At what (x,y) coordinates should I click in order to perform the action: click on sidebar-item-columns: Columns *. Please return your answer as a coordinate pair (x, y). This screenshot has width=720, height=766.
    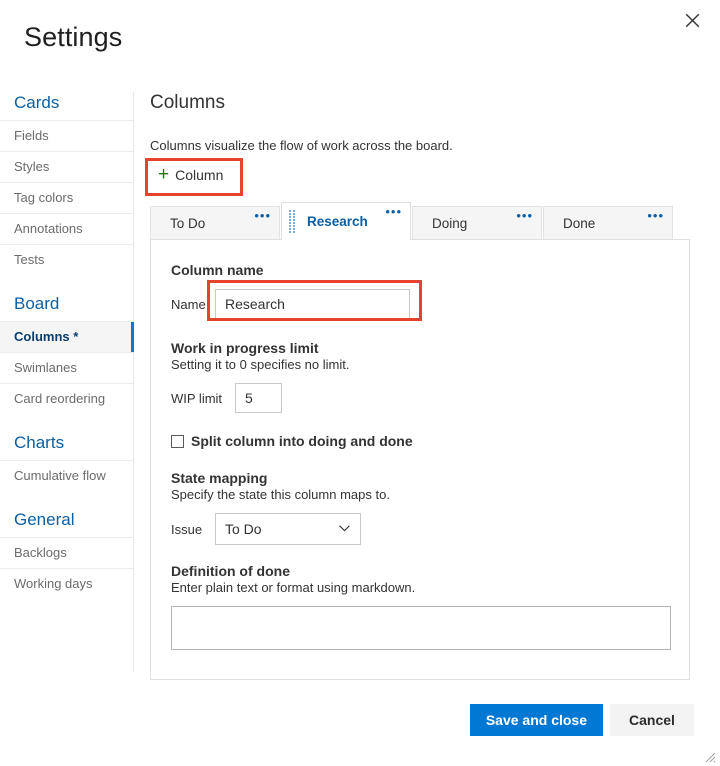
    Looking at the image, I should click on (67, 336).